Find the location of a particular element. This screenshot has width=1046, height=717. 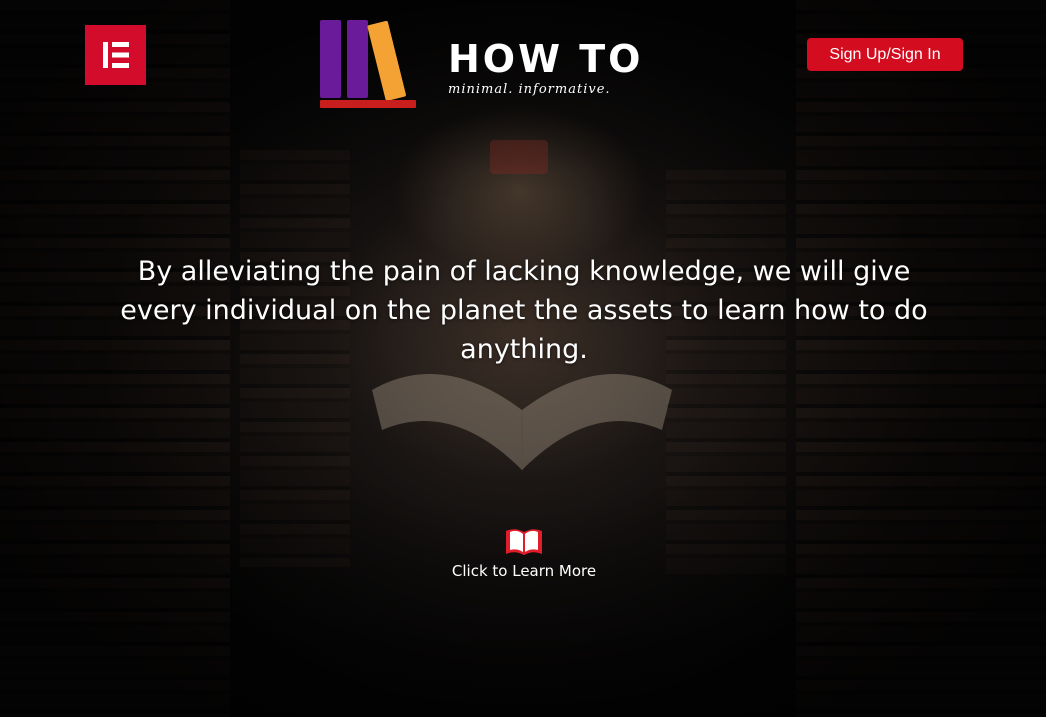

books-icon is located at coordinates (368, 64).